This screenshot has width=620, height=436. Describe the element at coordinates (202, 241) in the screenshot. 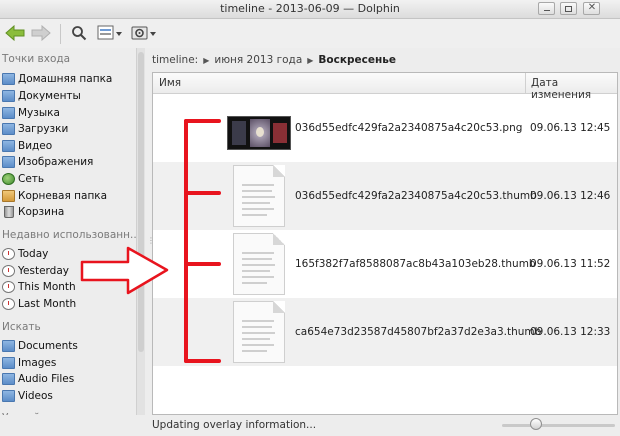

I see `annotation-bracket` at that location.